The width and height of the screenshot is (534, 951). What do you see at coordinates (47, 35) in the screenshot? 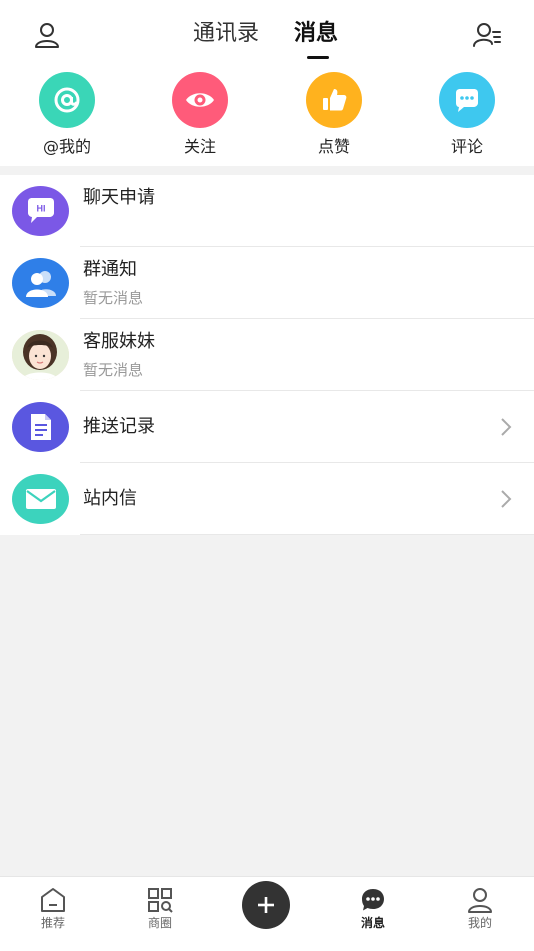
I see `profile-icon` at bounding box center [47, 35].